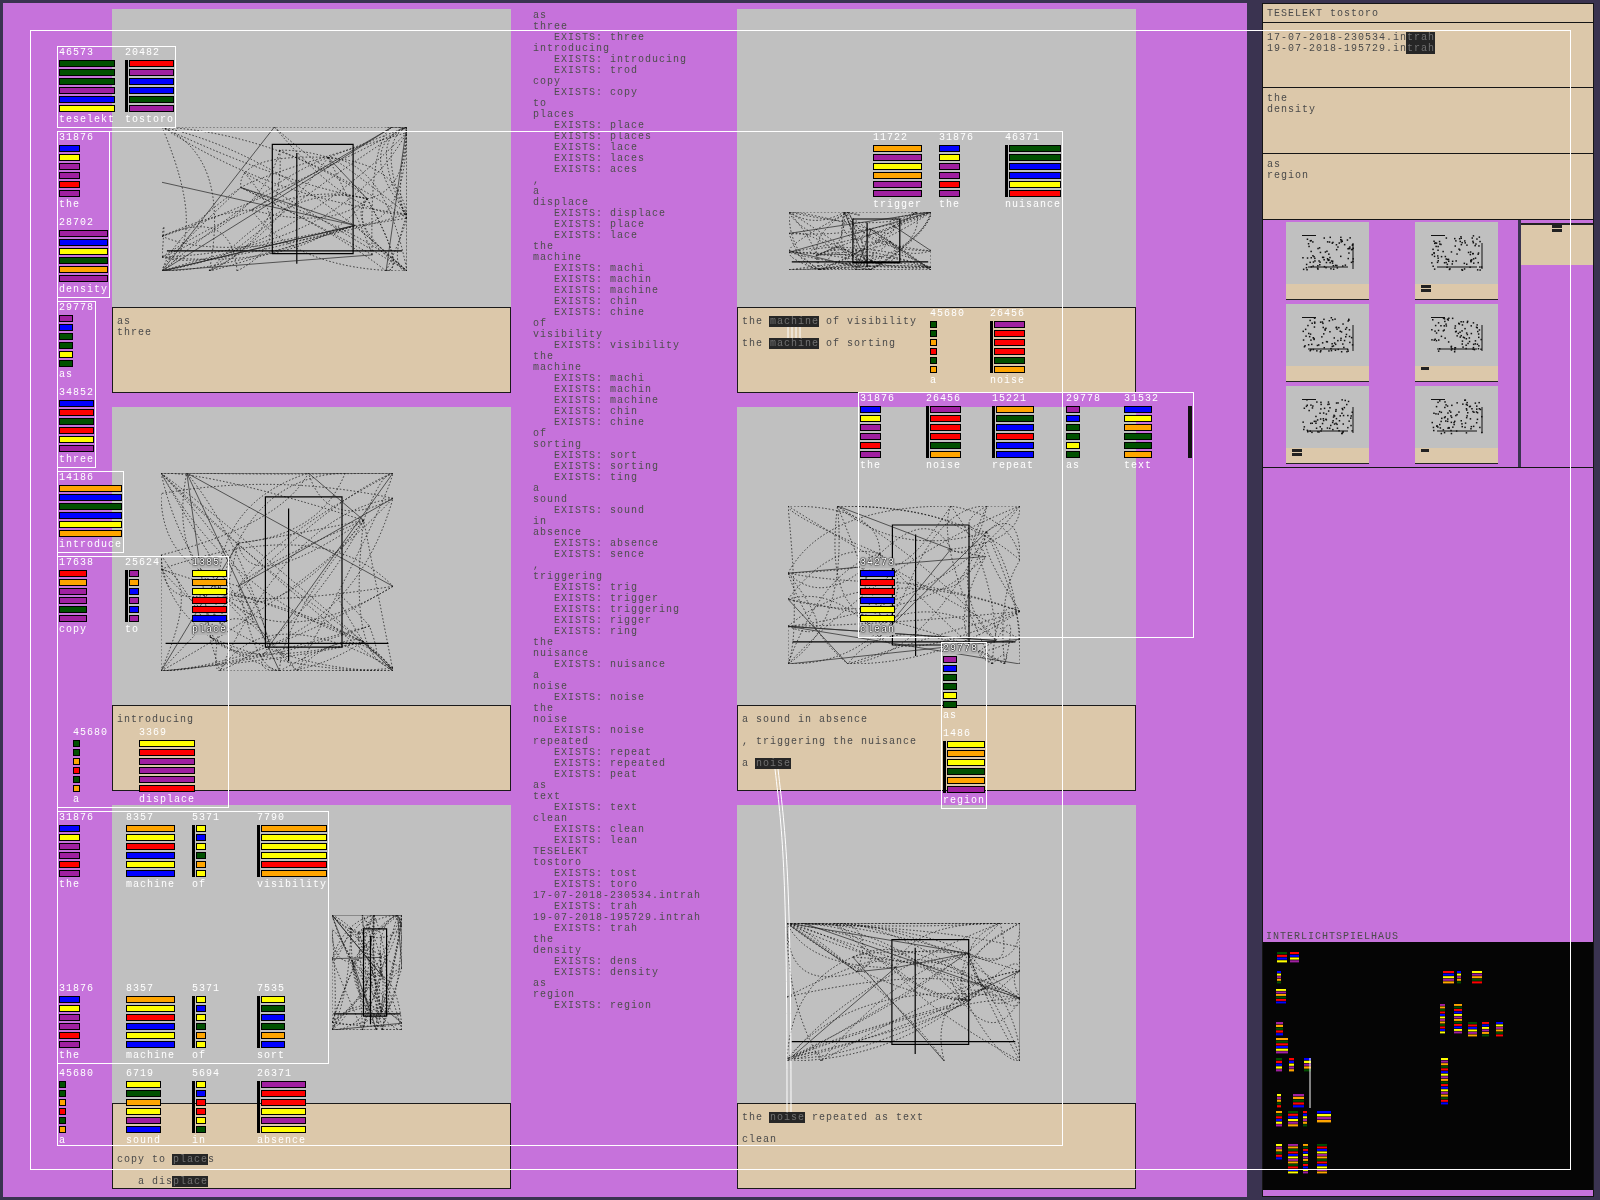 Image resolution: width=1600 pixels, height=1200 pixels. Describe the element at coordinates (617, 895) in the screenshot. I see `log-word: 17-07-2018-230534.intrah` at that location.